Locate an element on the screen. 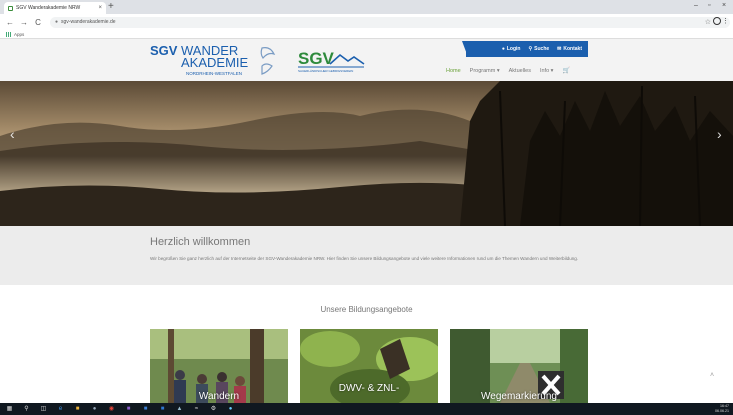 This screenshot has height=415, width=733. os-taskbar: ▦ ⚲ ◫ e ■ ● ◉ ■ ■ ■ ▲ ≈ ⚙ ● is located at coordinates (366, 409).